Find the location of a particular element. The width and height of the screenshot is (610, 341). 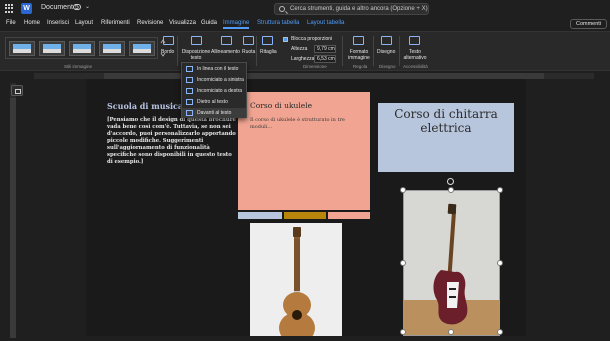

wrap-right-icon is located at coordinates (189, 91).